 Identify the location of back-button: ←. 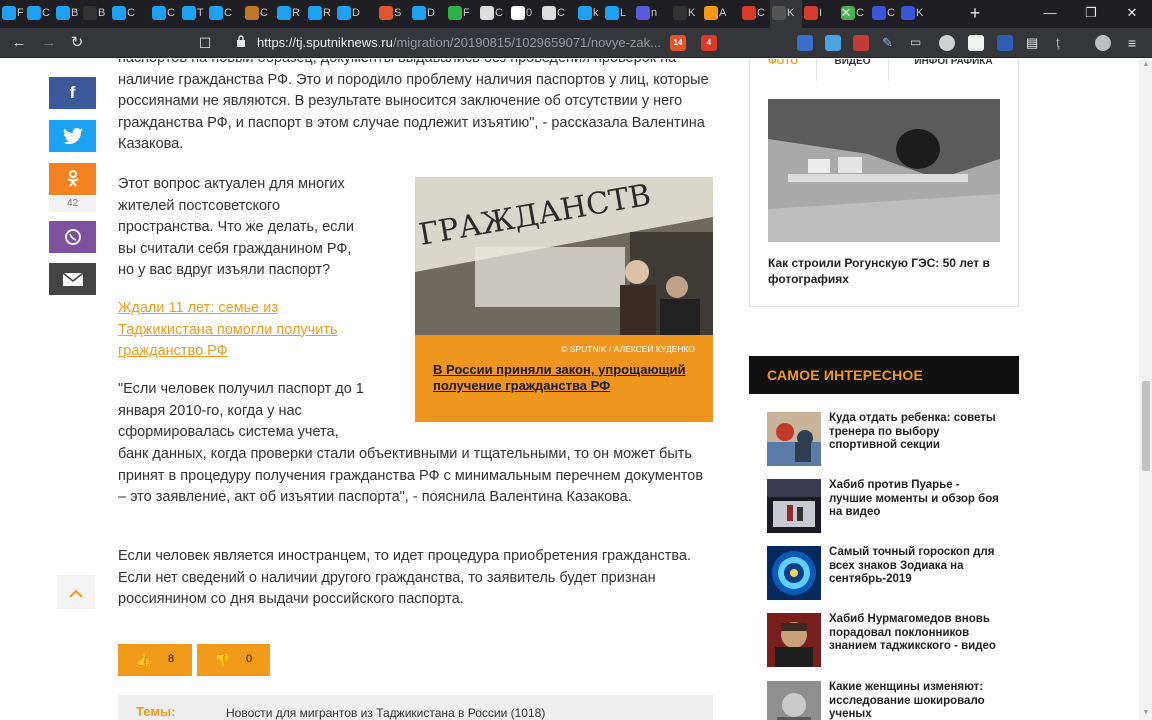
(19, 43).